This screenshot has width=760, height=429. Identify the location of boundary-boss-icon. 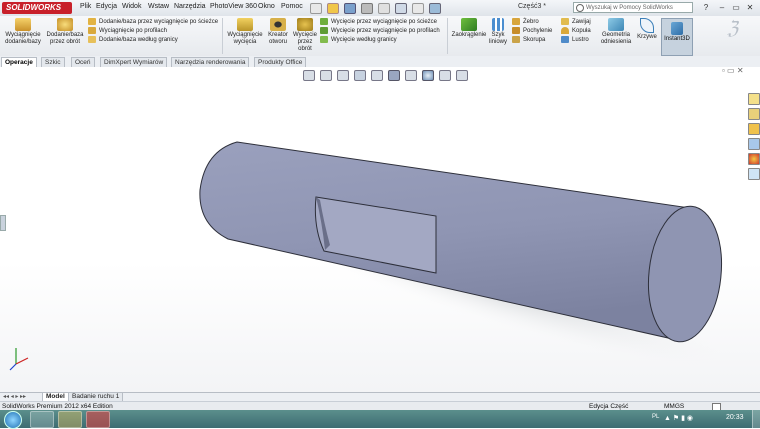
(92, 39).